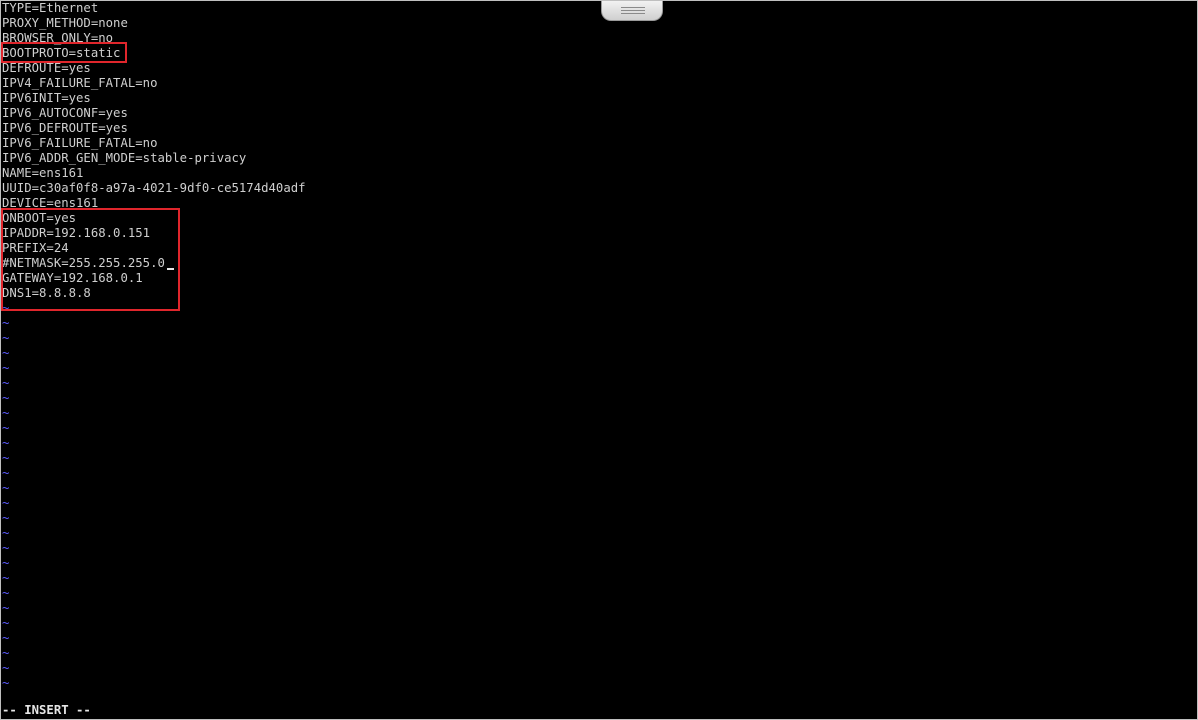  What do you see at coordinates (72, 278) in the screenshot?
I see `config-line-gateway: GATEWAY=192.168.0.1` at bounding box center [72, 278].